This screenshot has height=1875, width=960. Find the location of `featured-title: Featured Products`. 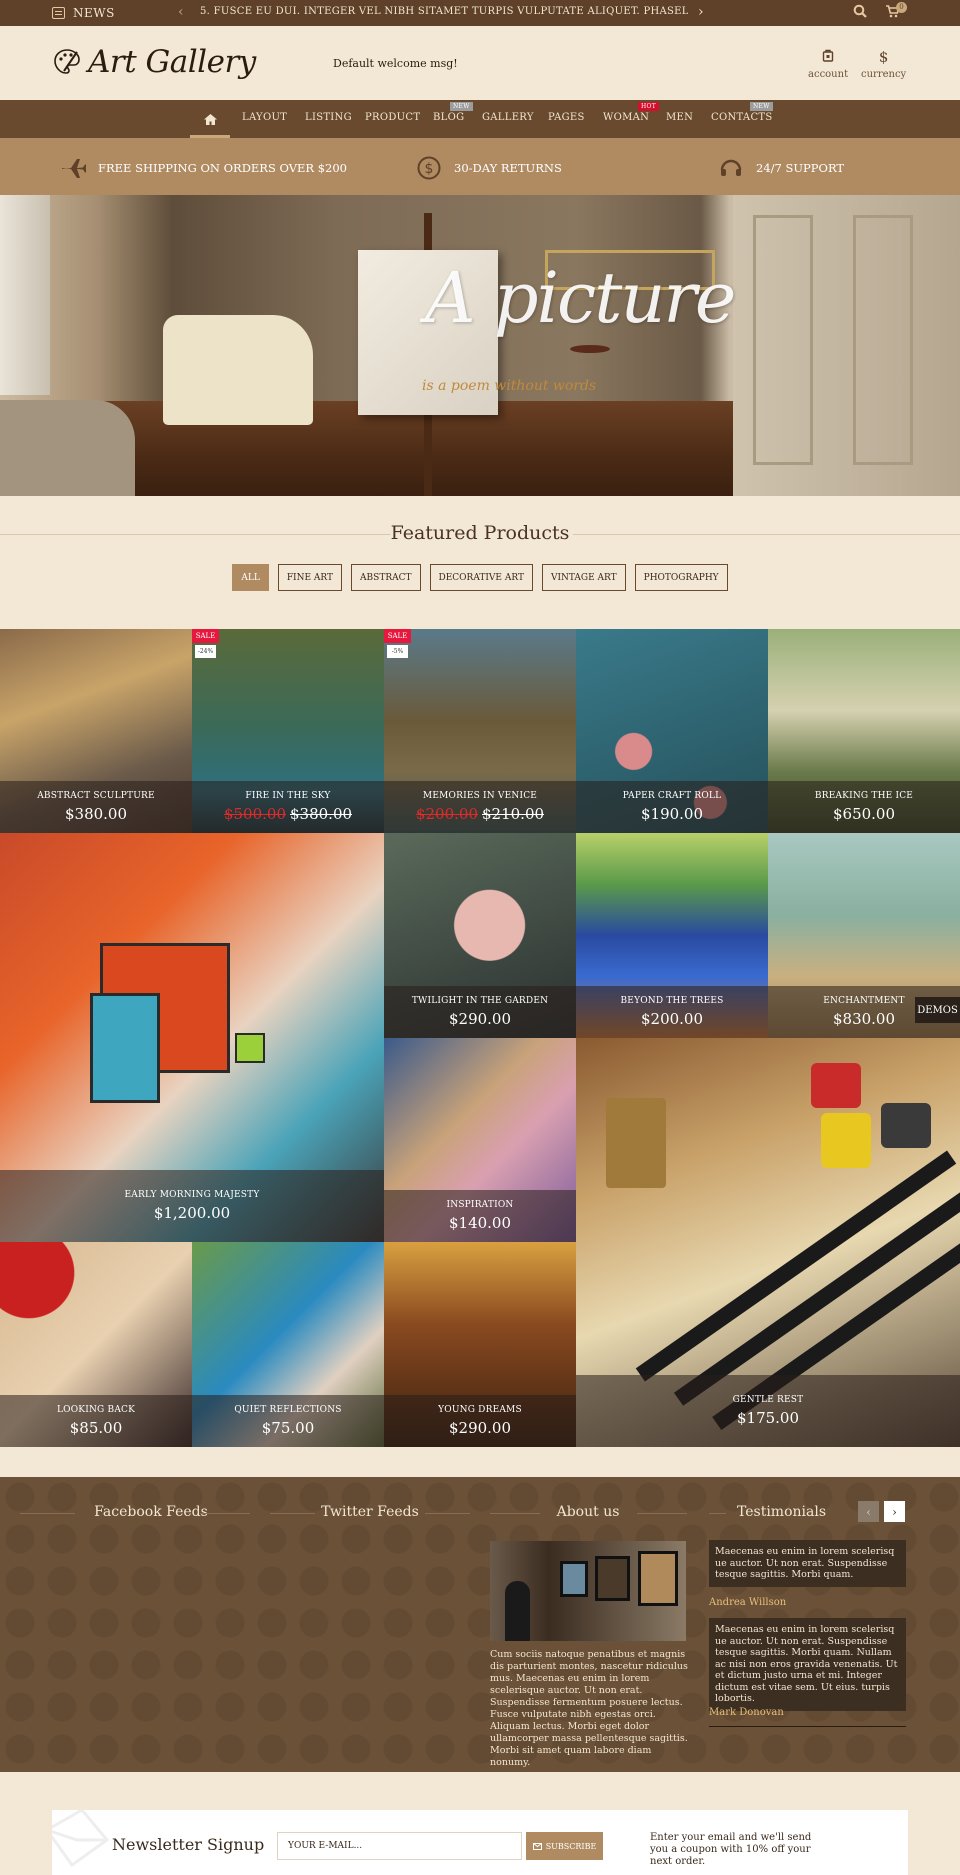

featured-title: Featured Products is located at coordinates (480, 533).